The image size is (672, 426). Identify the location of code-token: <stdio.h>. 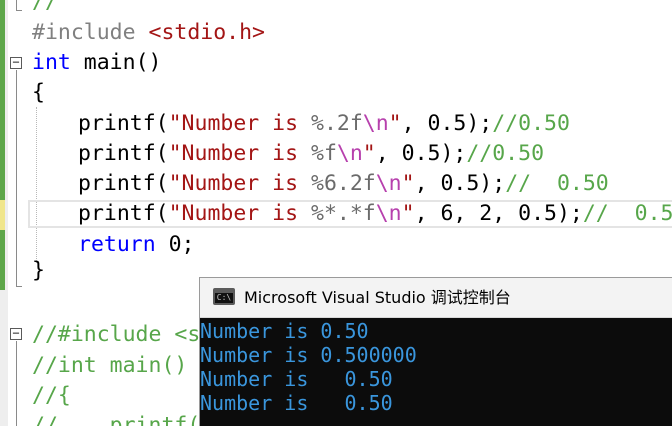
(207, 32).